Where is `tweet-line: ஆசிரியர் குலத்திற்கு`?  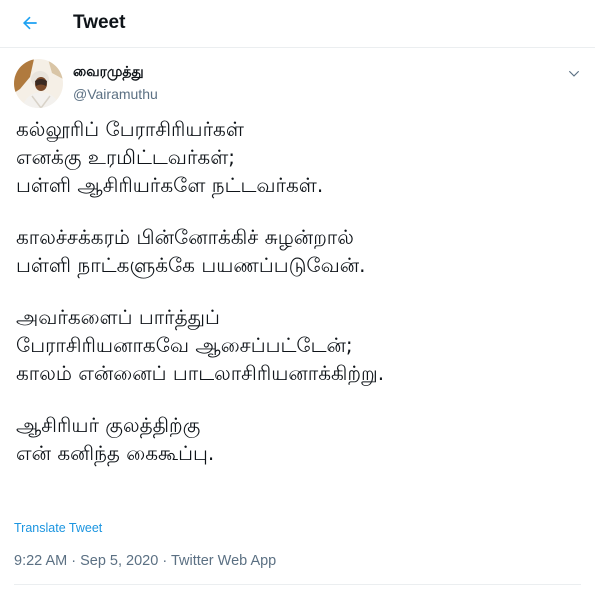
tweet-line: ஆசிரியர் குலத்திற்கு is located at coordinates (108, 425).